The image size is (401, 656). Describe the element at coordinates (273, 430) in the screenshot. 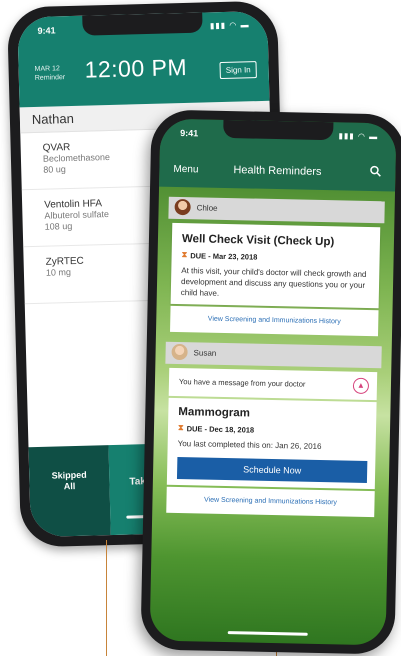

I see `due-date: ⧗ DUE - Dec 18, 2018` at that location.